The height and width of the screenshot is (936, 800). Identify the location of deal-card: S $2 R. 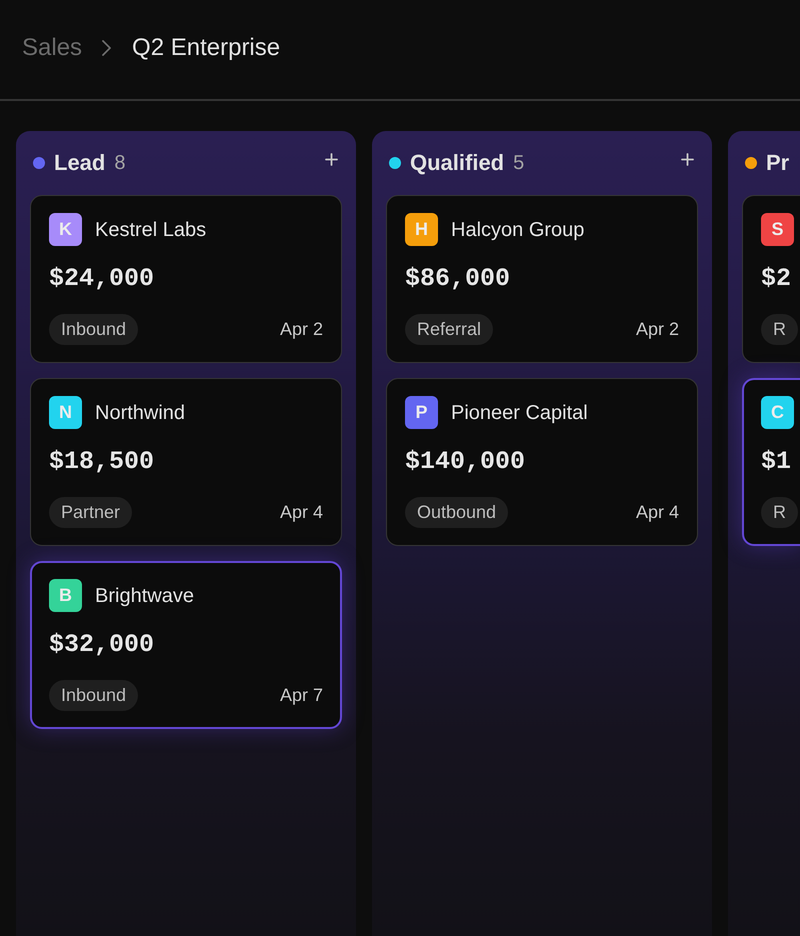
(771, 279).